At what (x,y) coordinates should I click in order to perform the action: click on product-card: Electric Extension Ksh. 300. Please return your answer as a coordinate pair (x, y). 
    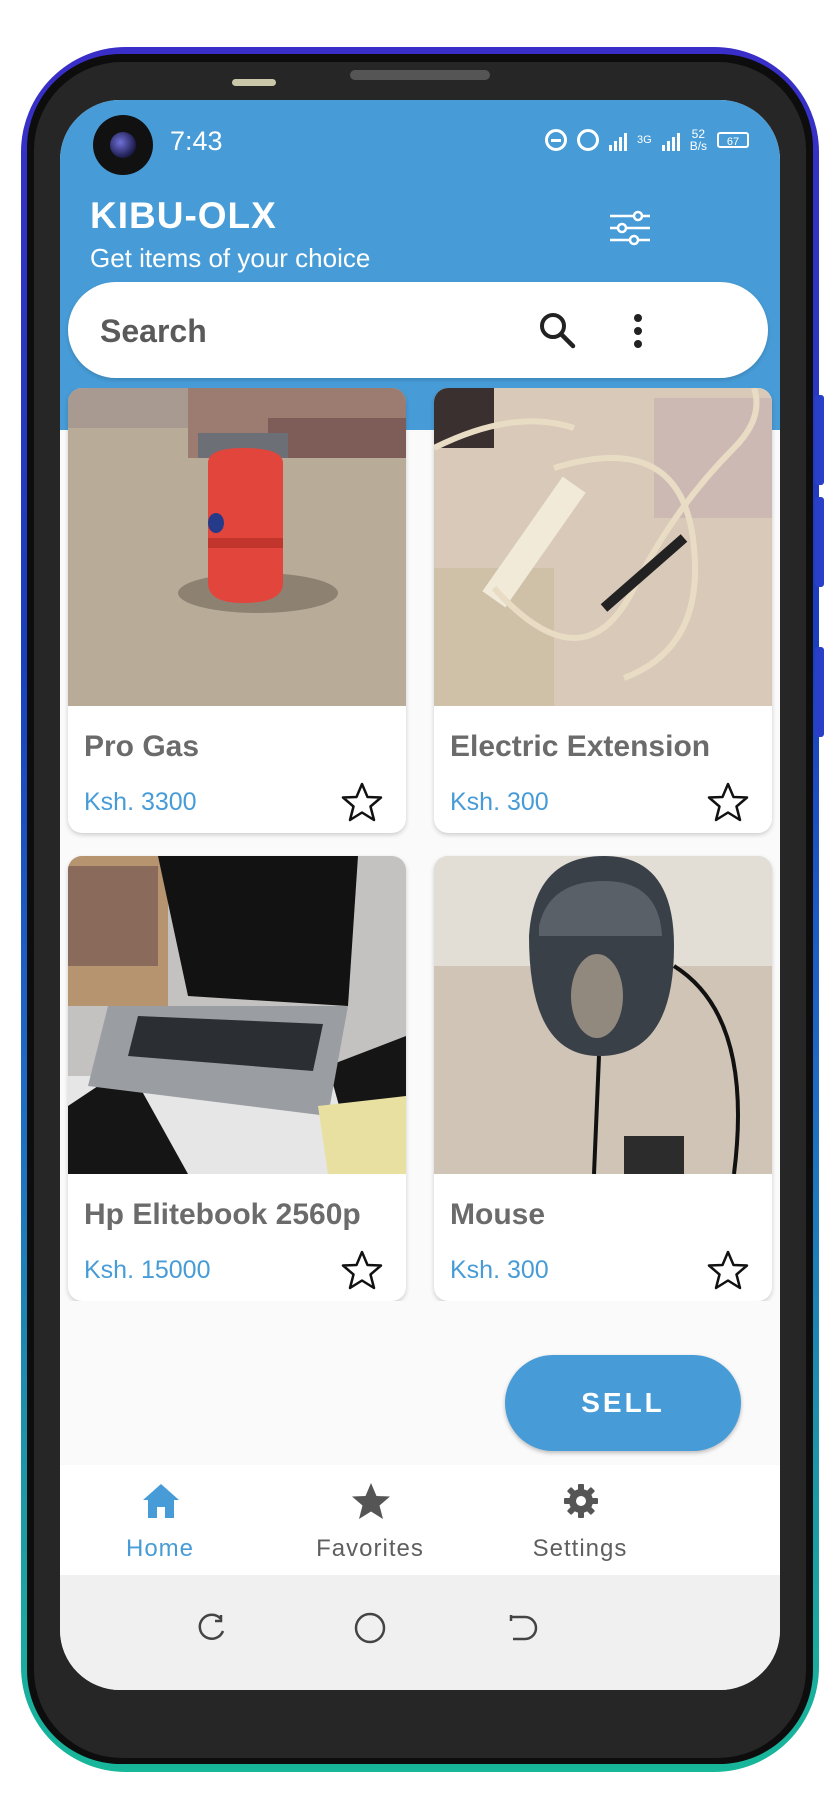
    Looking at the image, I should click on (603, 610).